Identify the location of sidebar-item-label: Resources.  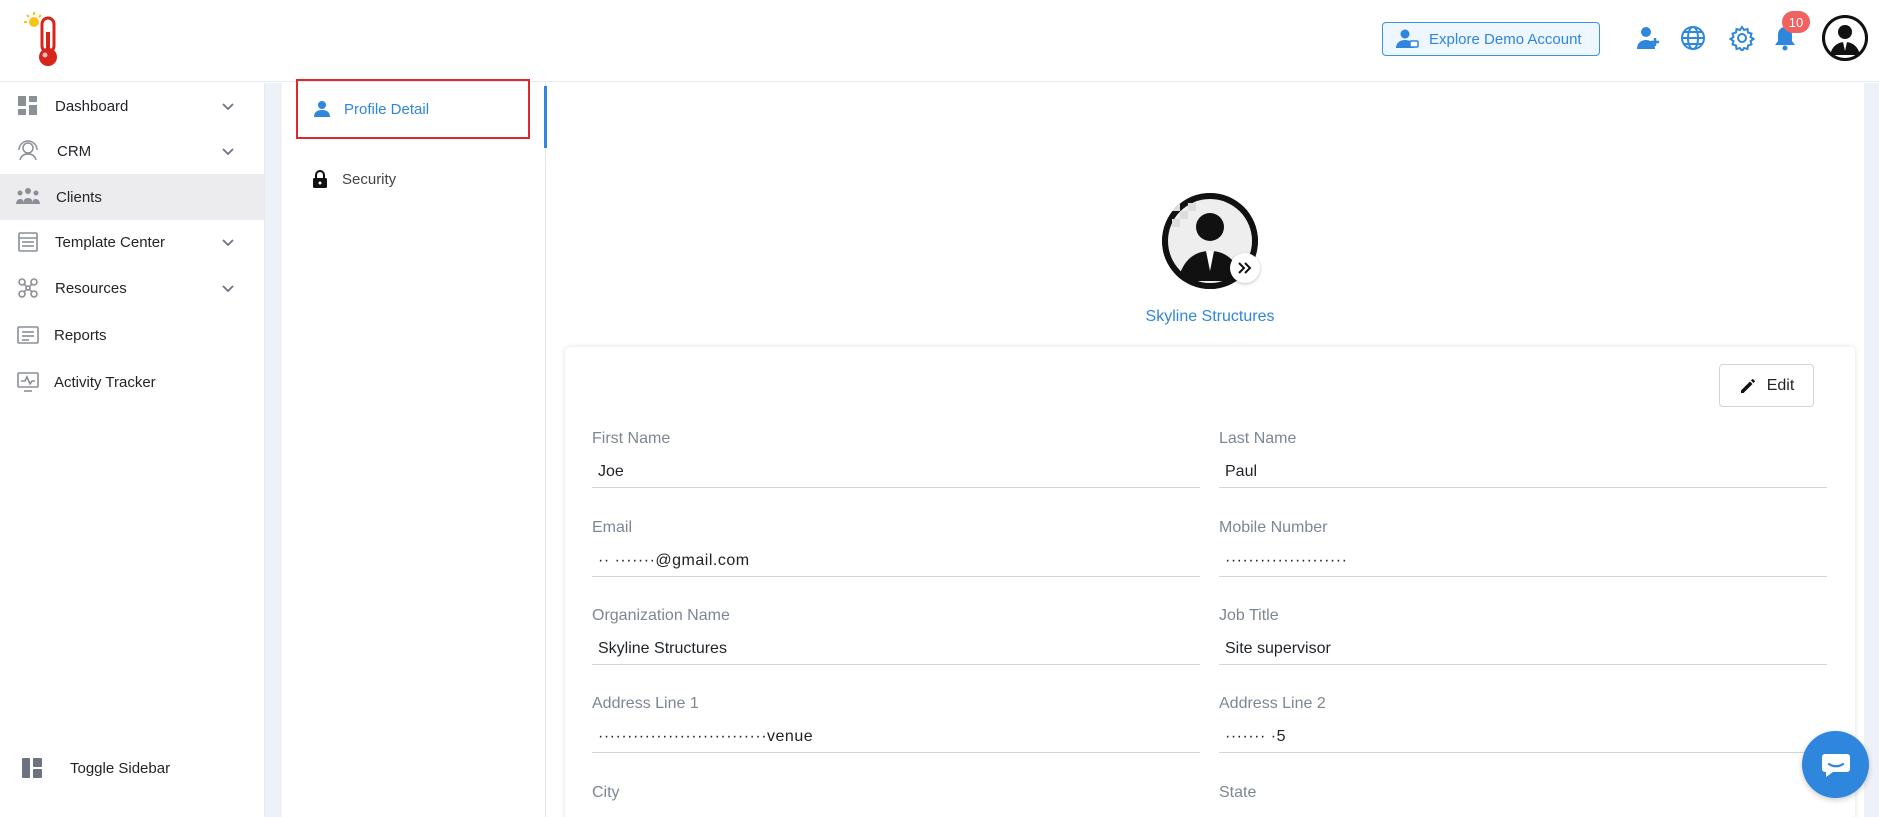
(91, 288).